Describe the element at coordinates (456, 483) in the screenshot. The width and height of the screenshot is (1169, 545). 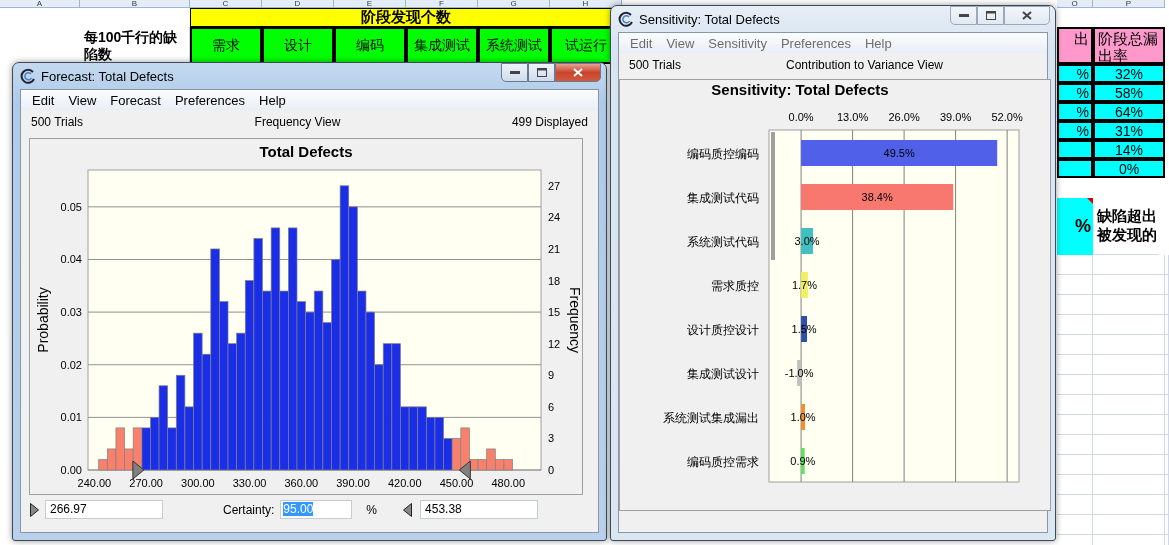
I see `tick-label: 450.00` at that location.